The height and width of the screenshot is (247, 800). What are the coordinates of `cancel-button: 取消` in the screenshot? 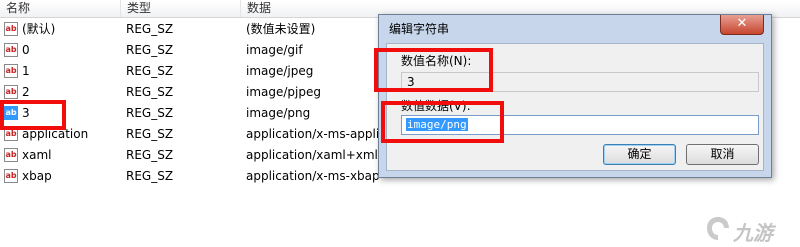 It's located at (722, 154).